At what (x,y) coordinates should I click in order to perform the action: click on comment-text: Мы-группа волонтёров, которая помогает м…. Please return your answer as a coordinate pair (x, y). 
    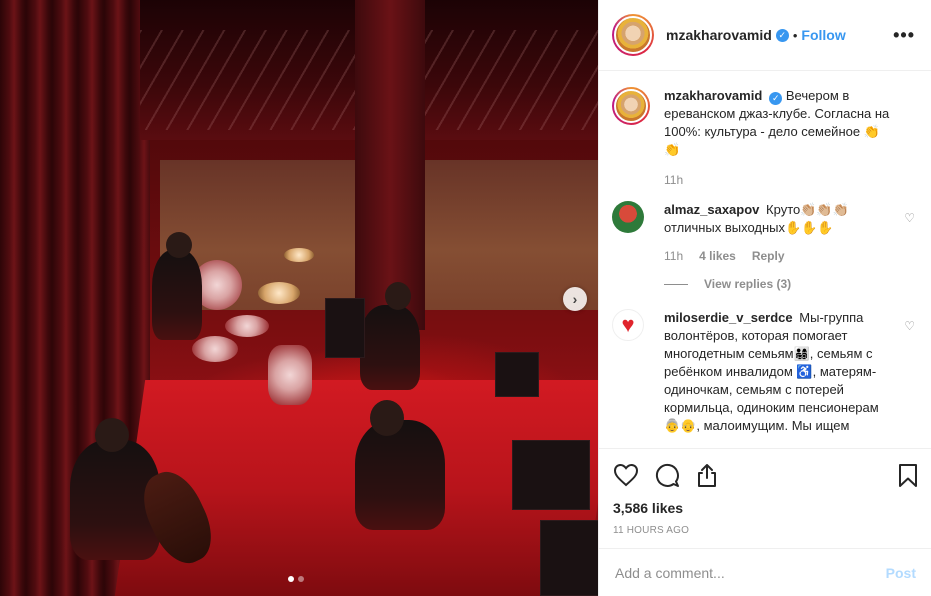
    Looking at the image, I should click on (771, 371).